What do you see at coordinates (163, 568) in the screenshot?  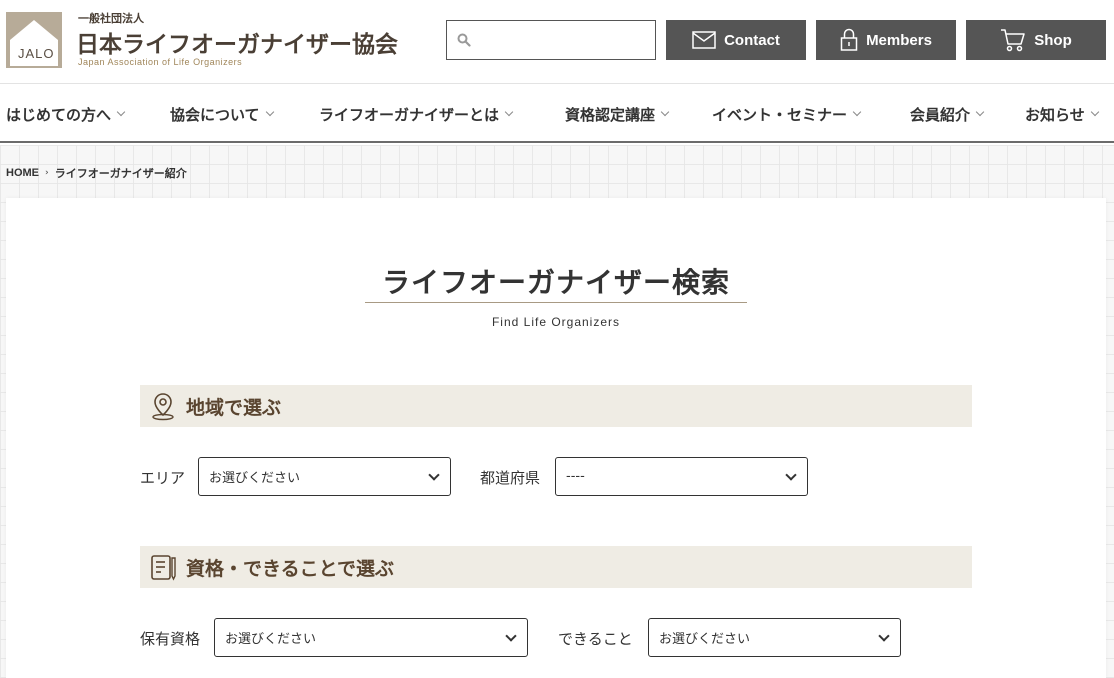 I see `document-icon` at bounding box center [163, 568].